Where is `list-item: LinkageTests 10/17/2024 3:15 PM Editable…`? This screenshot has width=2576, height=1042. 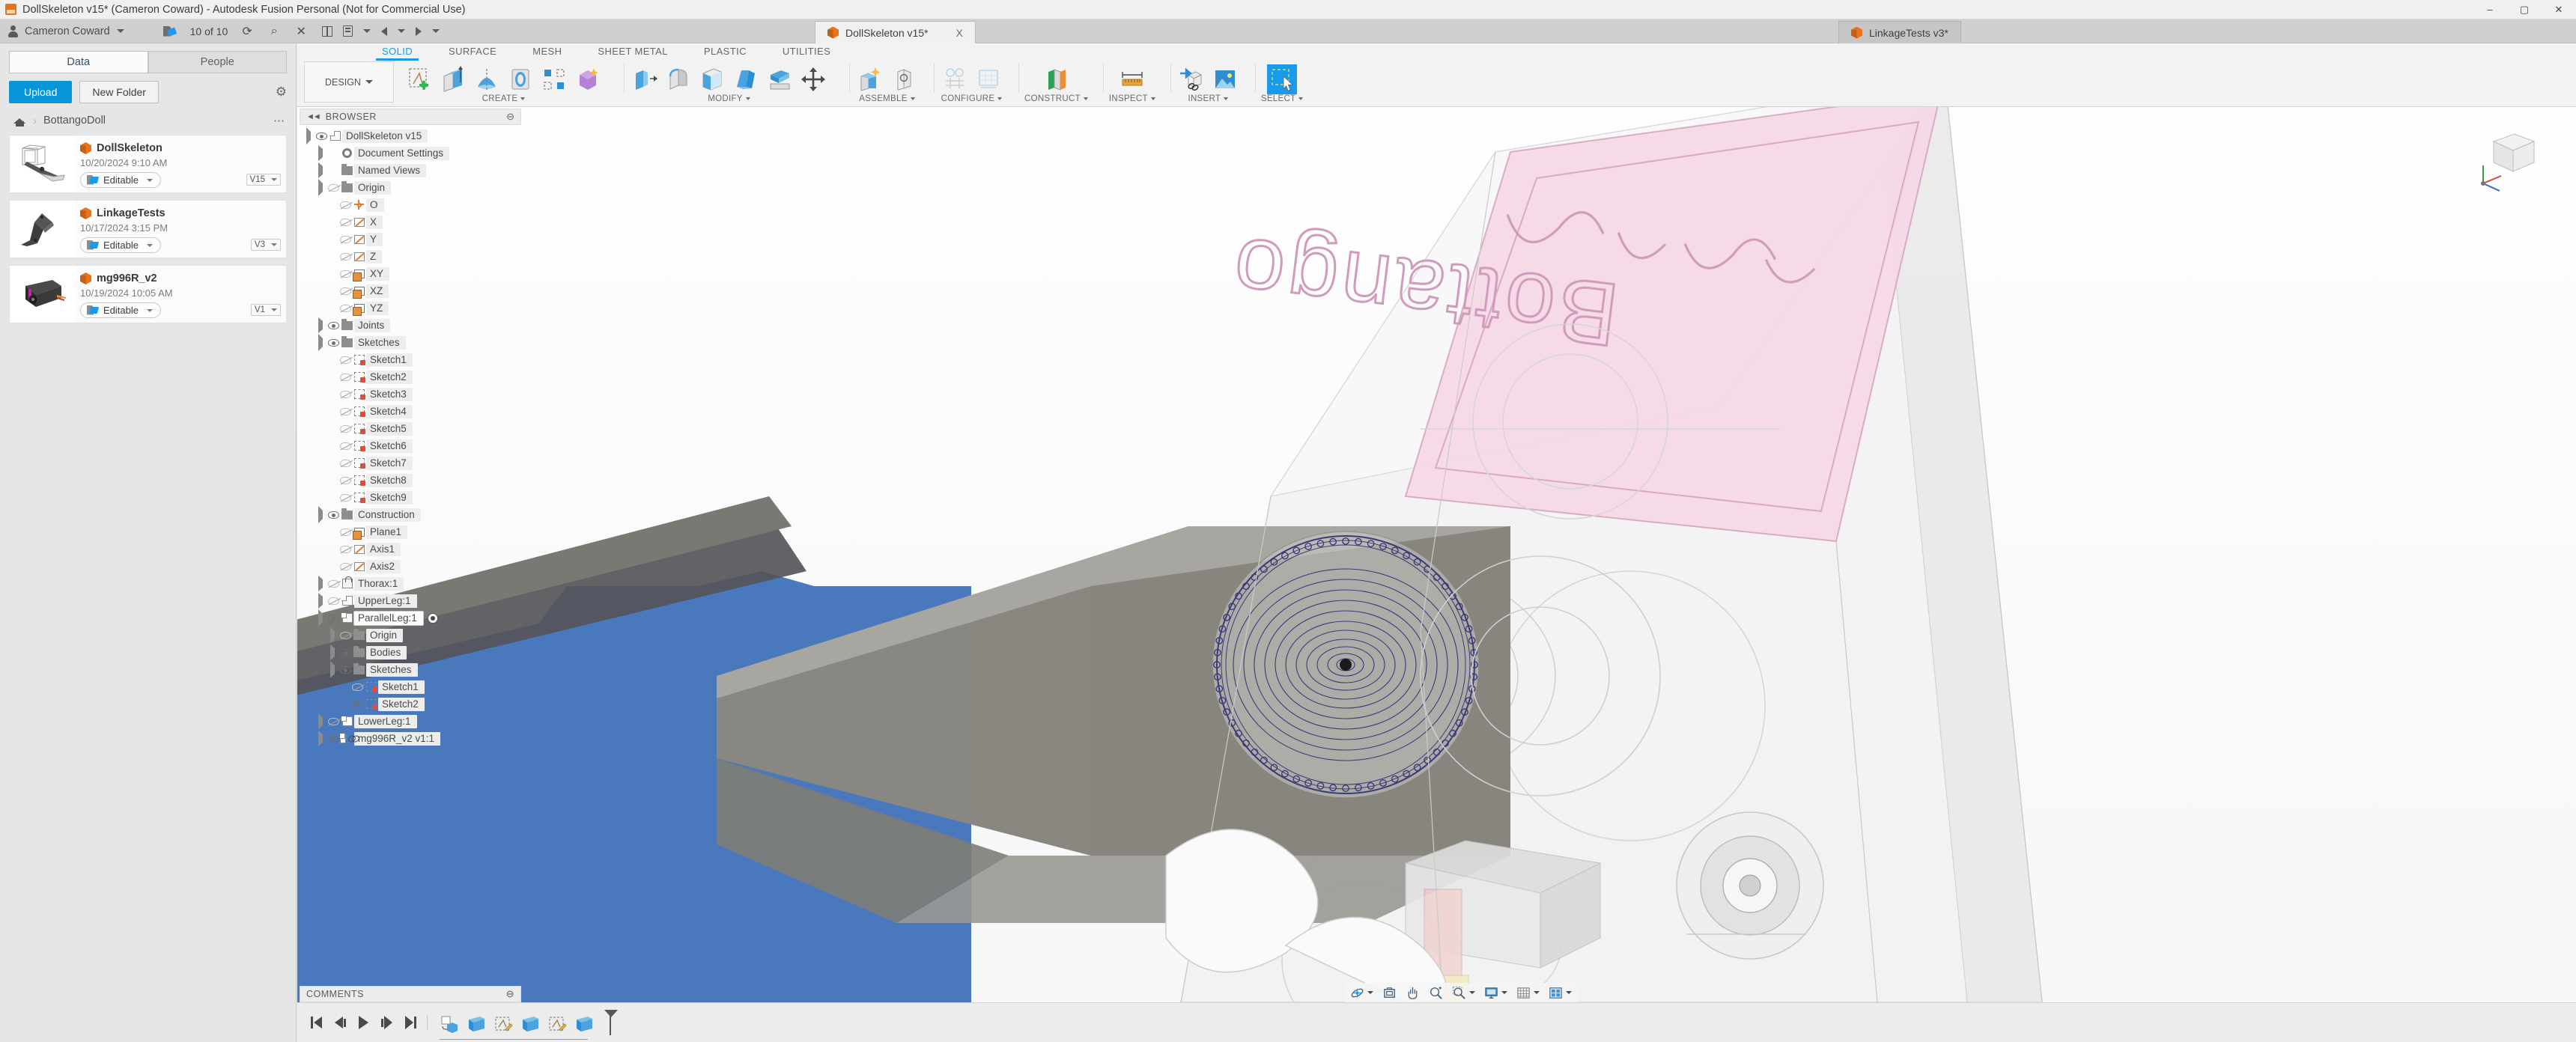 list-item: LinkageTests 10/17/2024 3:15 PM Editable… is located at coordinates (148, 229).